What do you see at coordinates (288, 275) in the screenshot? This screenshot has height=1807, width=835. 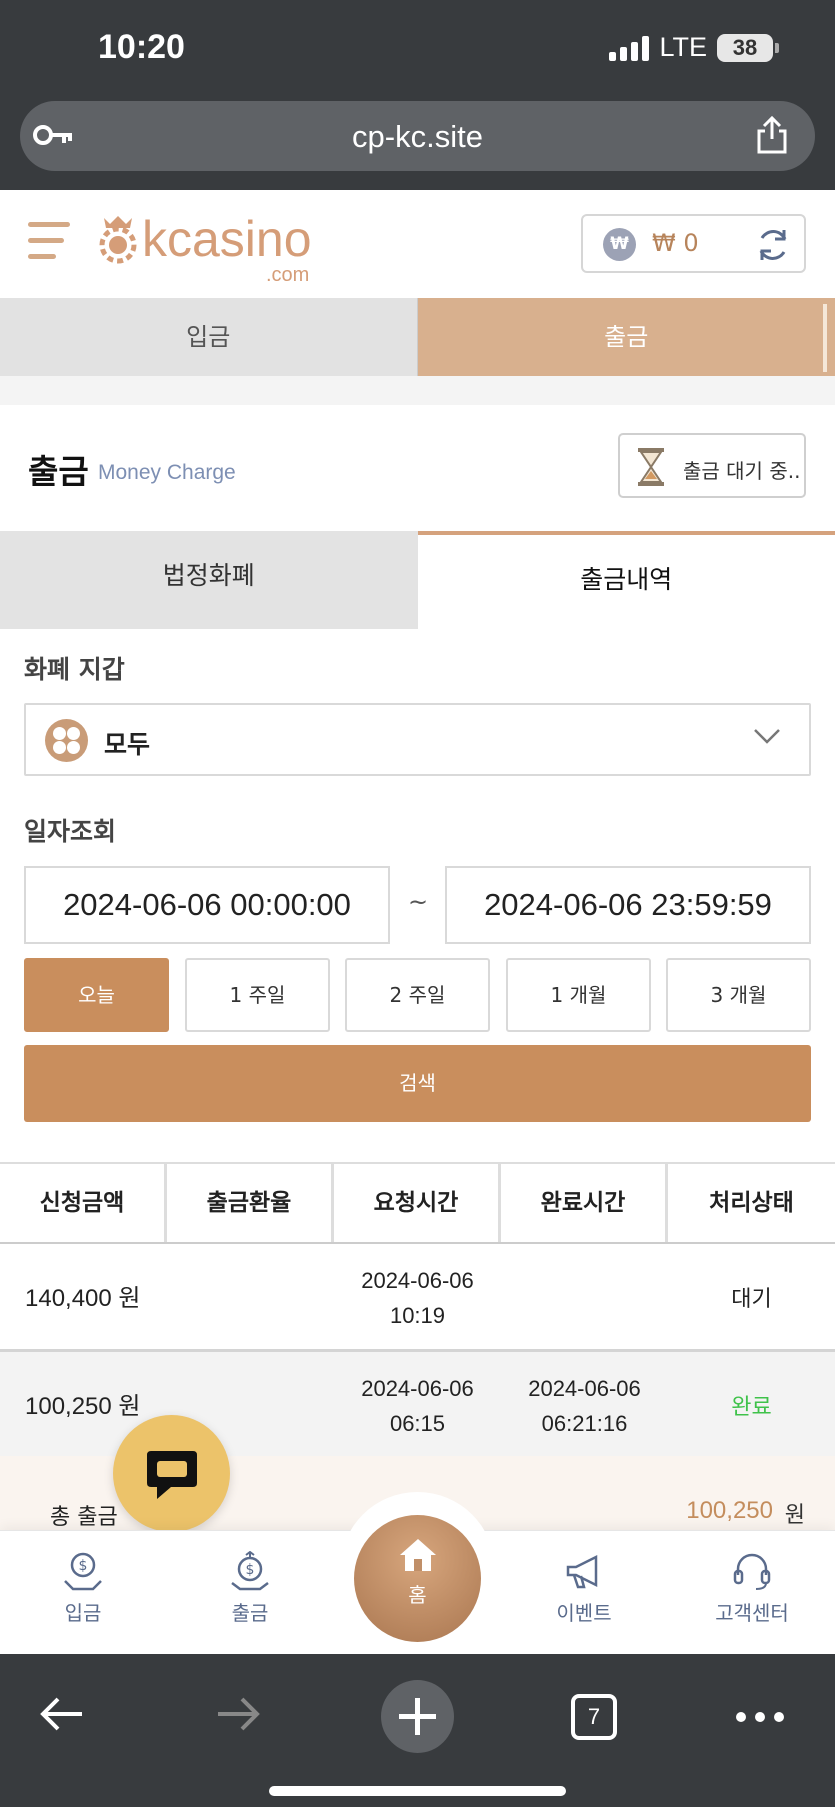 I see `logo-suffix: .com` at bounding box center [288, 275].